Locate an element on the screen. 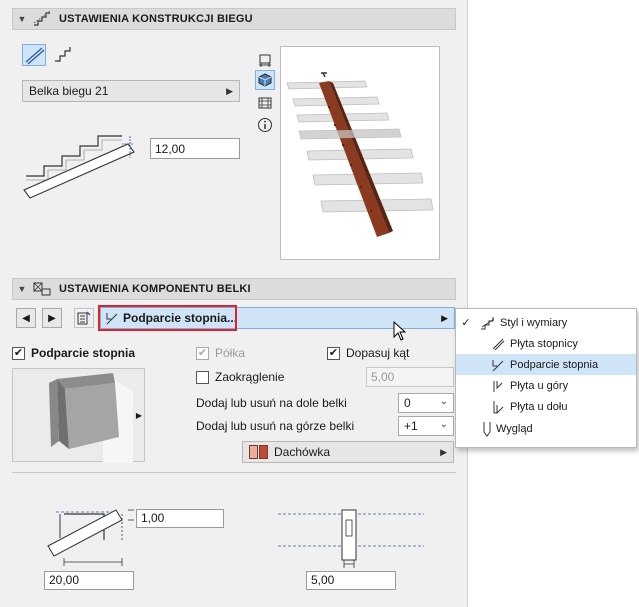 The width and height of the screenshot is (639, 607). structure-select-label: Belka biegu 21 is located at coordinates (69, 91).